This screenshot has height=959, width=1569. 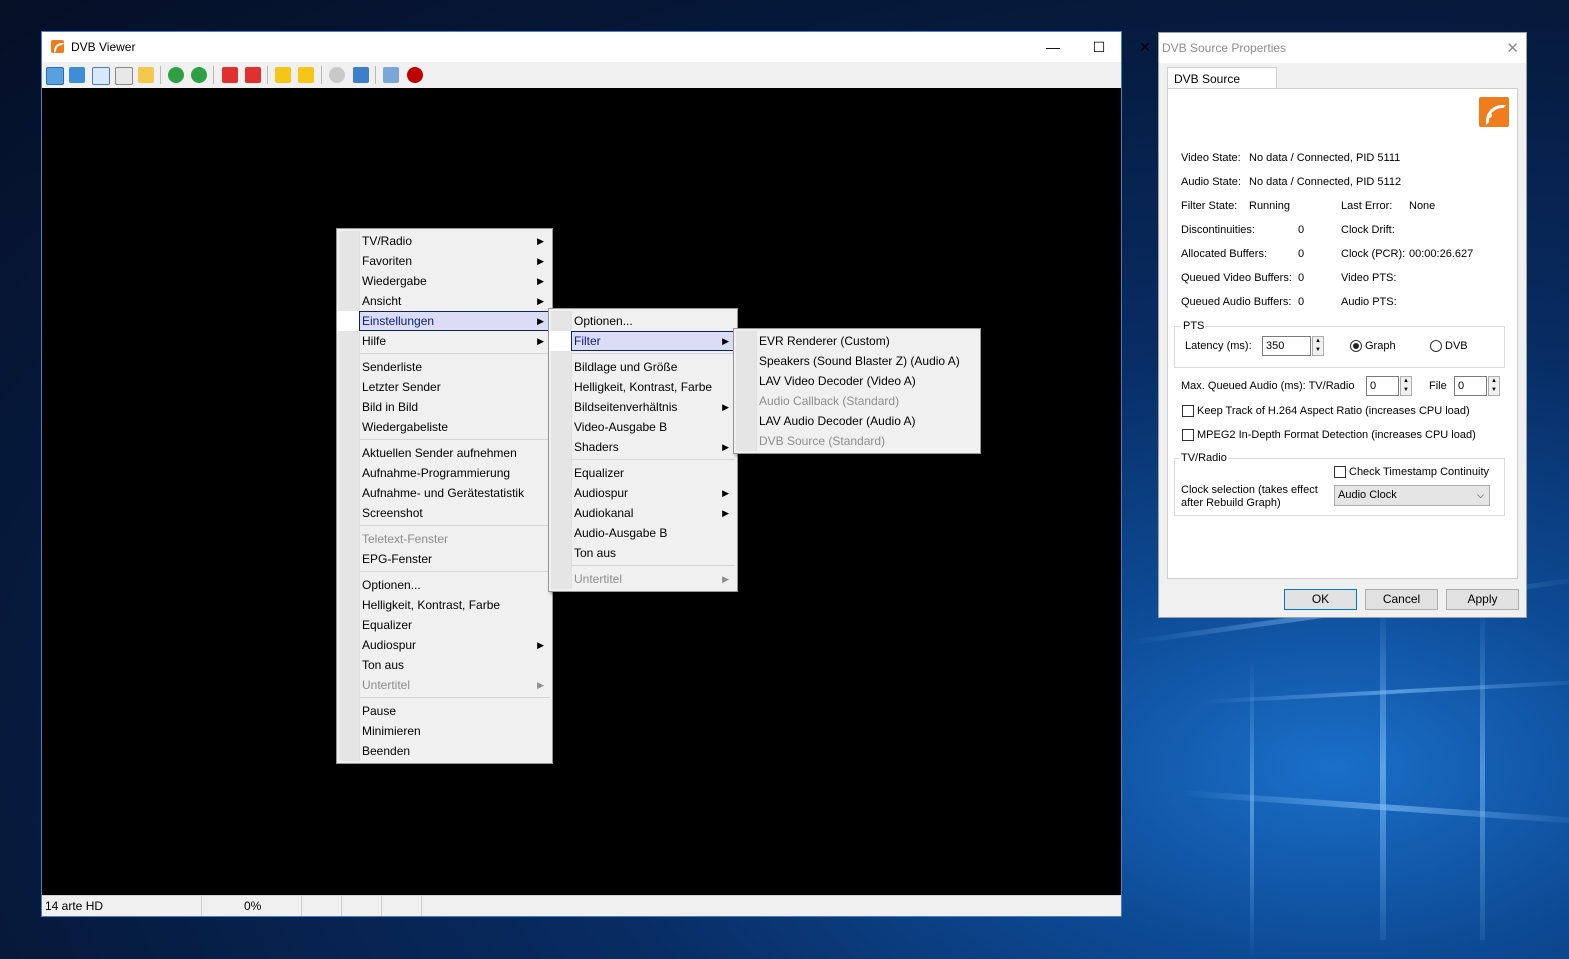 I want to click on menu-item-shaders: Shaders ▶, so click(x=643, y=447).